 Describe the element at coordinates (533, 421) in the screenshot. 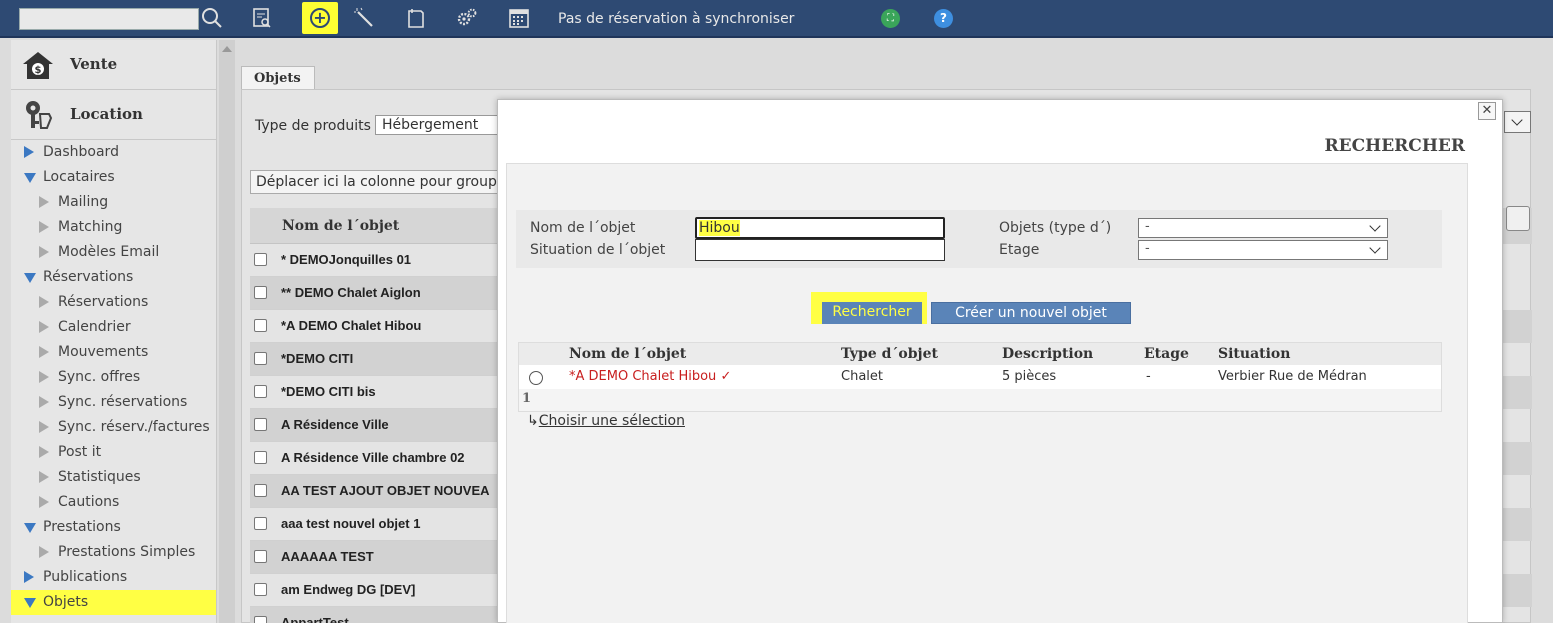

I see `return-arrow-icon: ↳` at that location.